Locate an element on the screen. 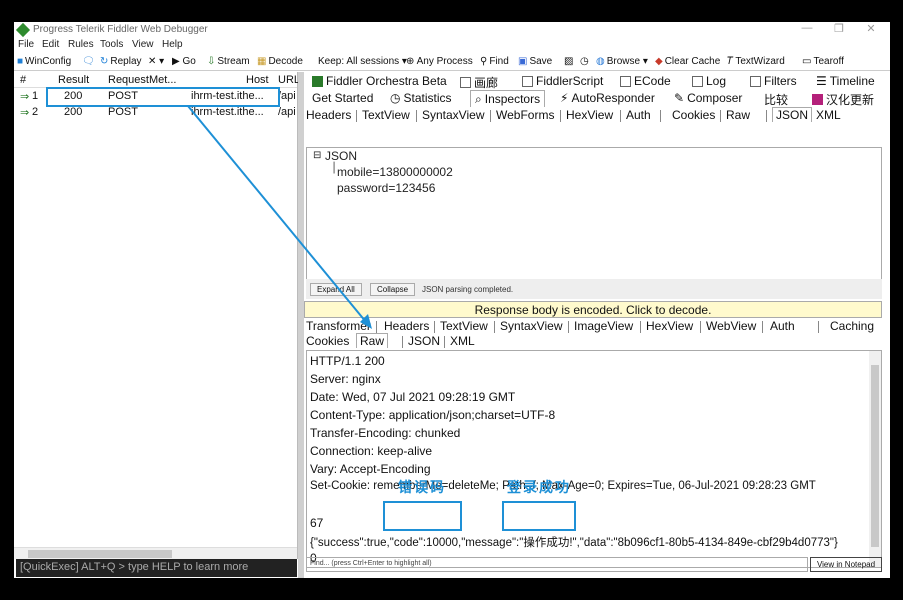  tearoff-button: ▭ Tearoff is located at coordinates (823, 61).